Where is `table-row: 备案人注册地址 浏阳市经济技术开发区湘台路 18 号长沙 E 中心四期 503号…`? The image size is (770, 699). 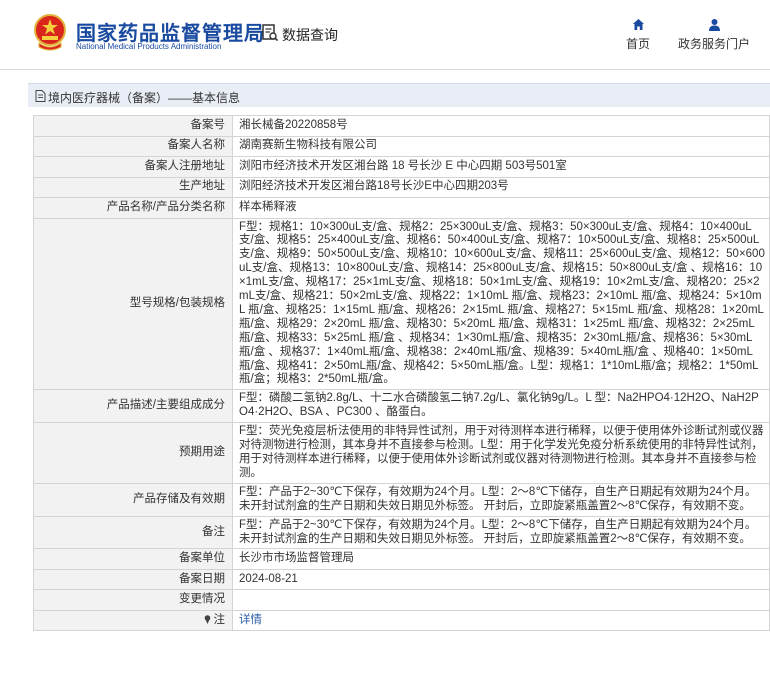 table-row: 备案人注册地址 浏阳市经济技术开发区湘台路 18 号长沙 E 中心四期 503号… is located at coordinates (401, 167).